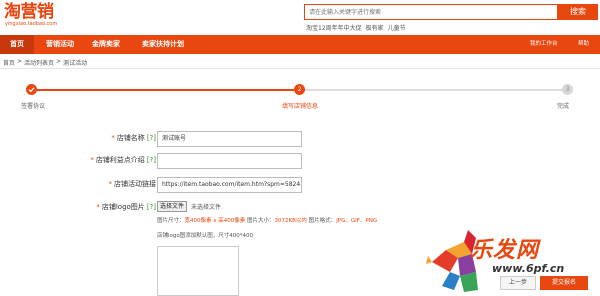  Describe the element at coordinates (578, 12) in the screenshot. I see `search-button: 搜索` at that location.